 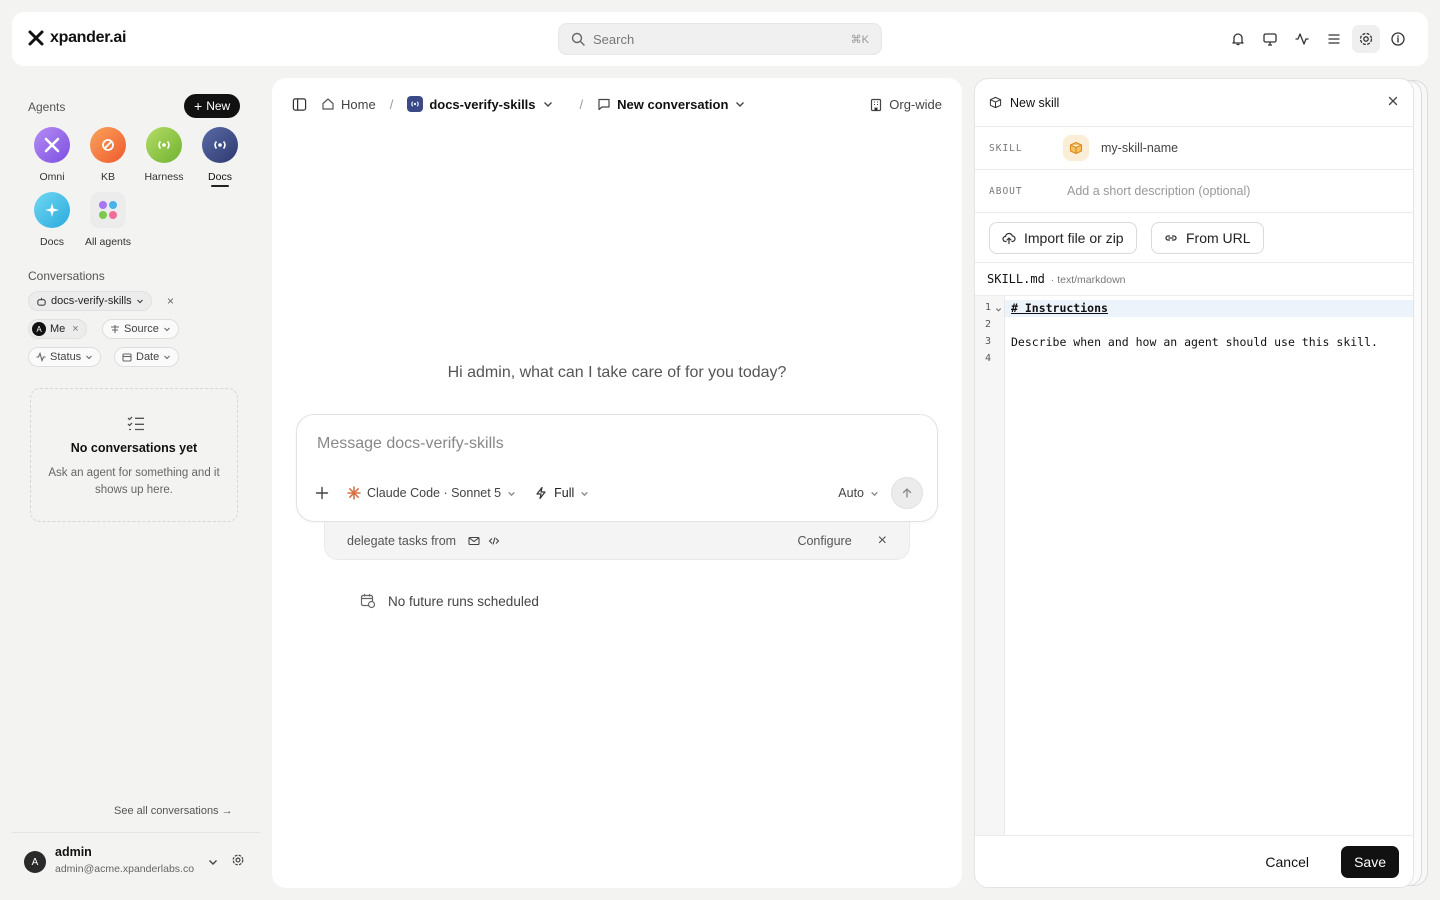 I want to click on xpander-logo-icon, so click(x=36, y=38).